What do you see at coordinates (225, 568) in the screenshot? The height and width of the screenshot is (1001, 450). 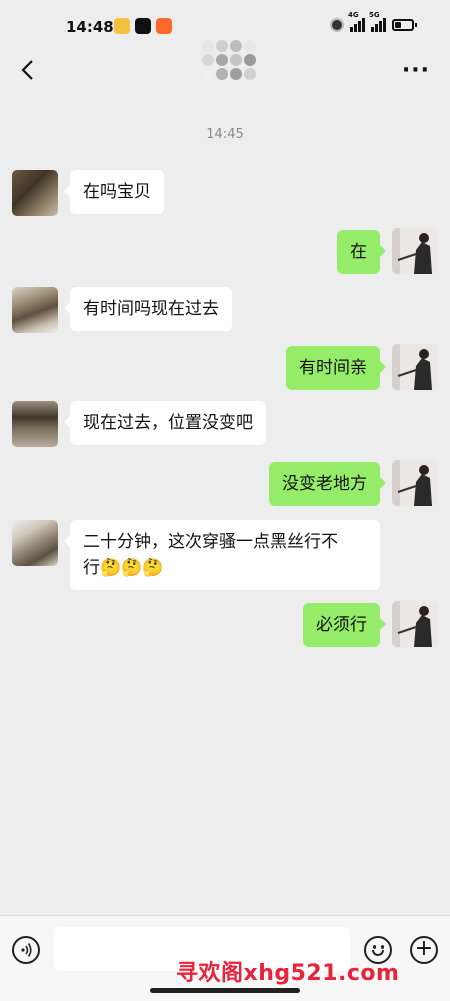 I see `message-text-line: 行🤔🤔🤔` at bounding box center [225, 568].